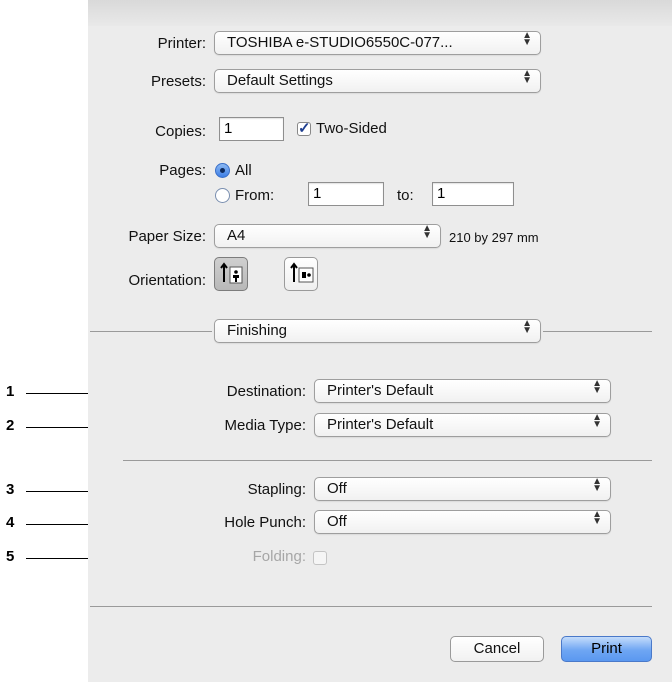 Image resolution: width=672 pixels, height=682 pixels. What do you see at coordinates (280, 80) in the screenshot?
I see `presets-value: Default Settings` at bounding box center [280, 80].